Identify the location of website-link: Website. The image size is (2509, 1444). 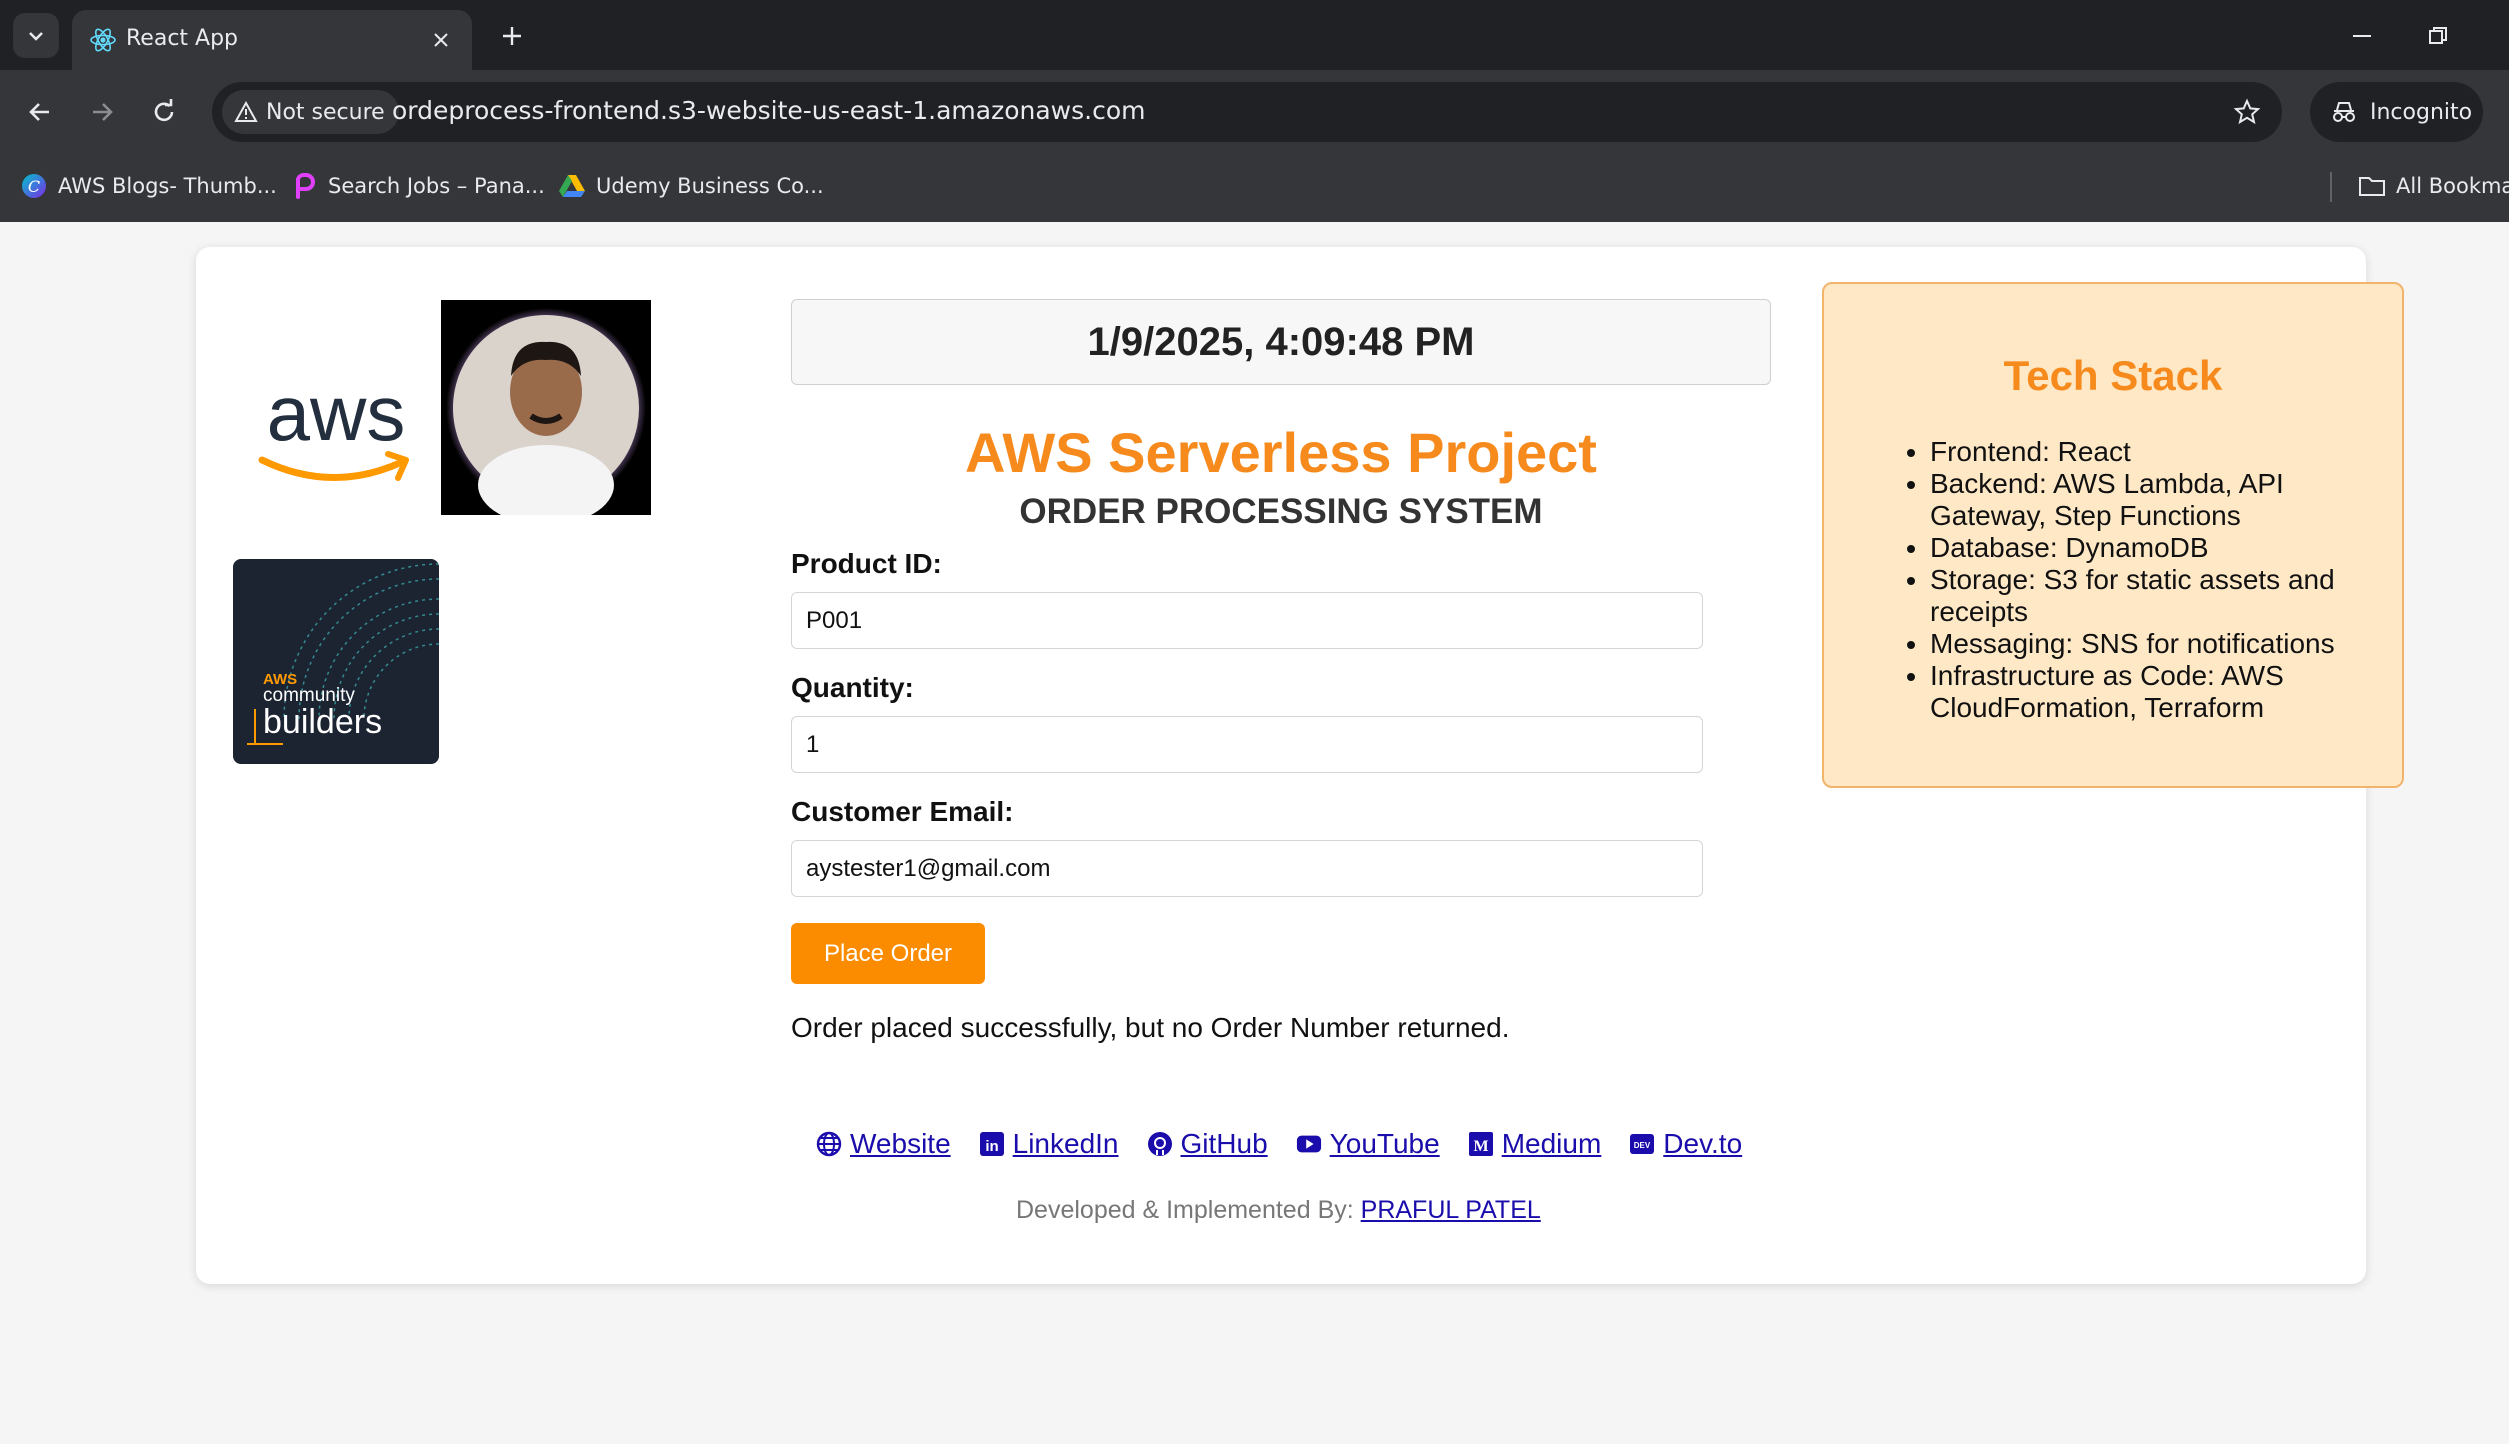
(883, 1144).